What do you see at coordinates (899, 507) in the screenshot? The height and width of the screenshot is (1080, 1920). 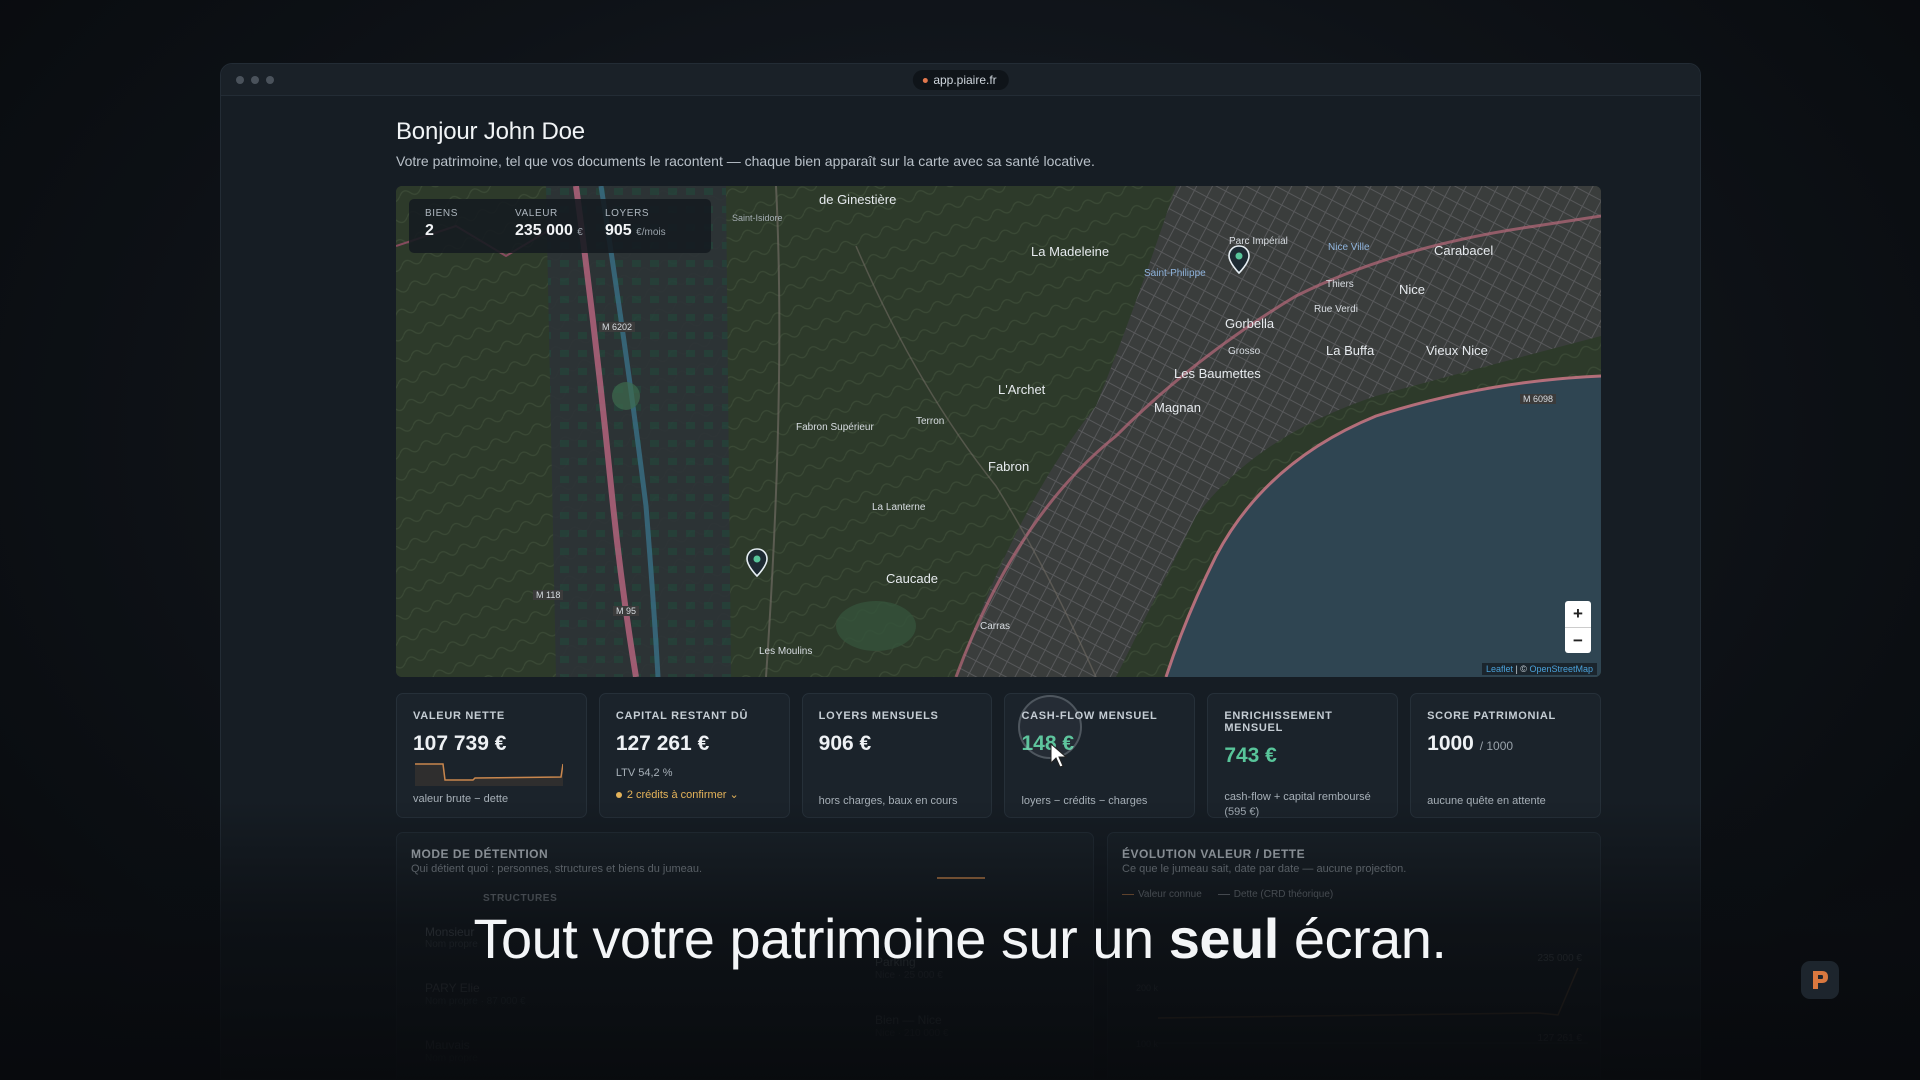 I see `map-label: La Lanterne` at bounding box center [899, 507].